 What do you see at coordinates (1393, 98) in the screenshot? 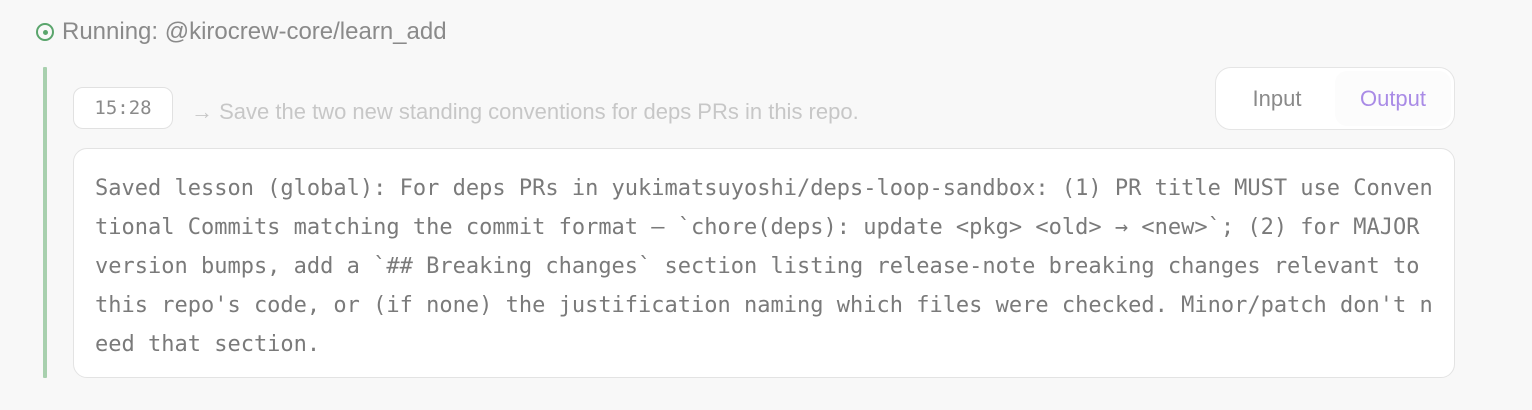
I see `tab-output: Output` at bounding box center [1393, 98].